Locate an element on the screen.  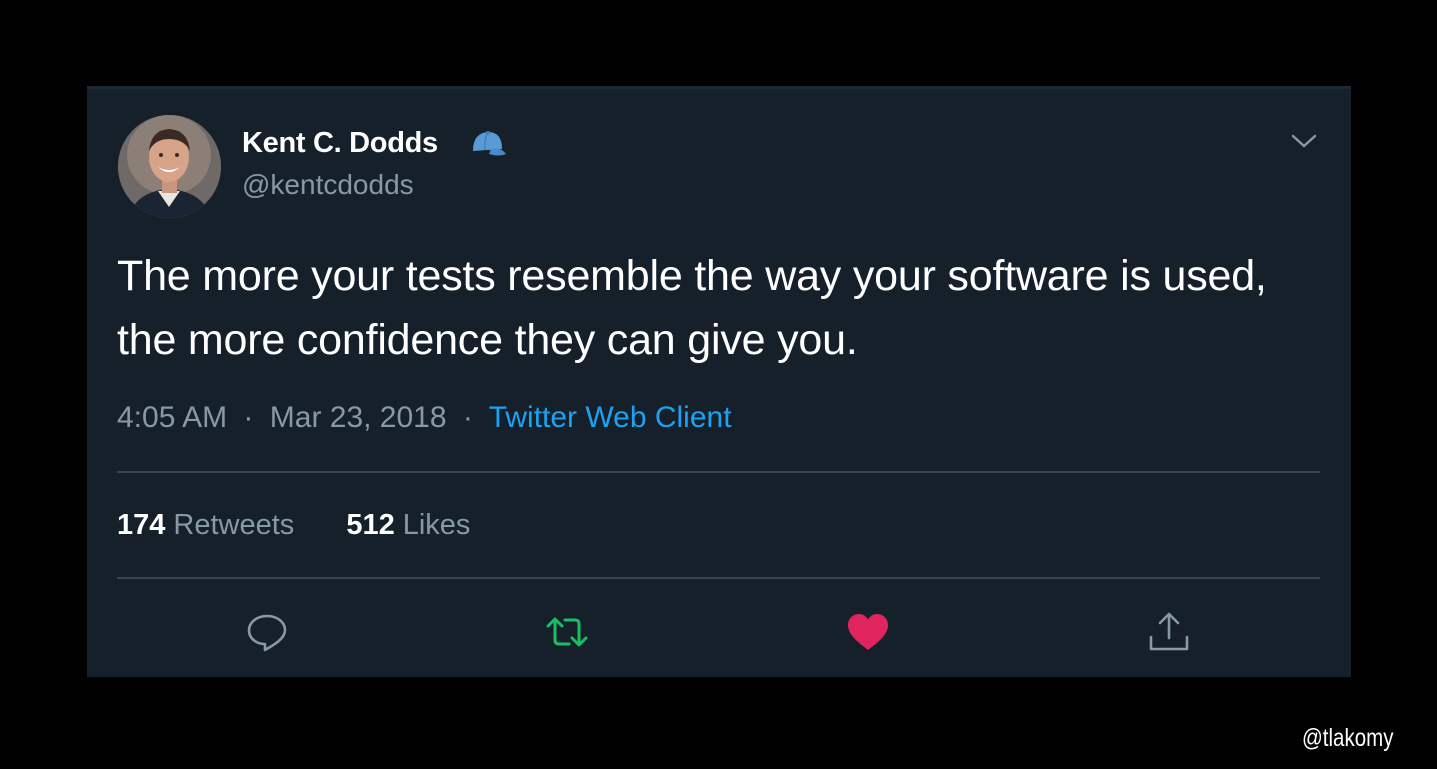
retweets-stat: 174 Retweets is located at coordinates (205, 525).